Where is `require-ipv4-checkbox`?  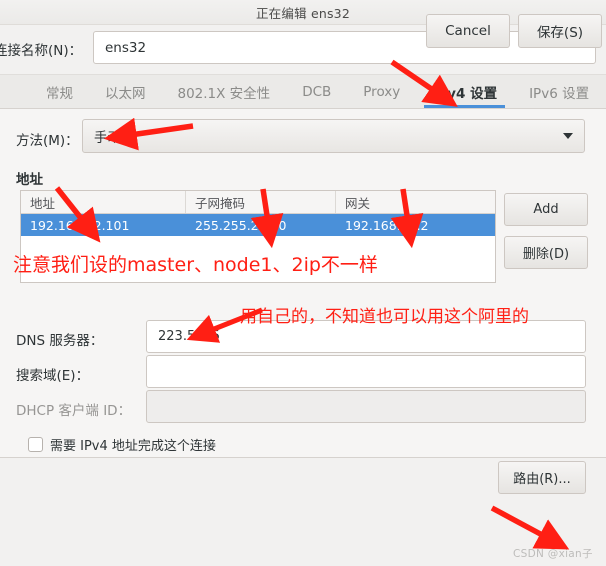
require-ipv4-checkbox is located at coordinates (35, 444).